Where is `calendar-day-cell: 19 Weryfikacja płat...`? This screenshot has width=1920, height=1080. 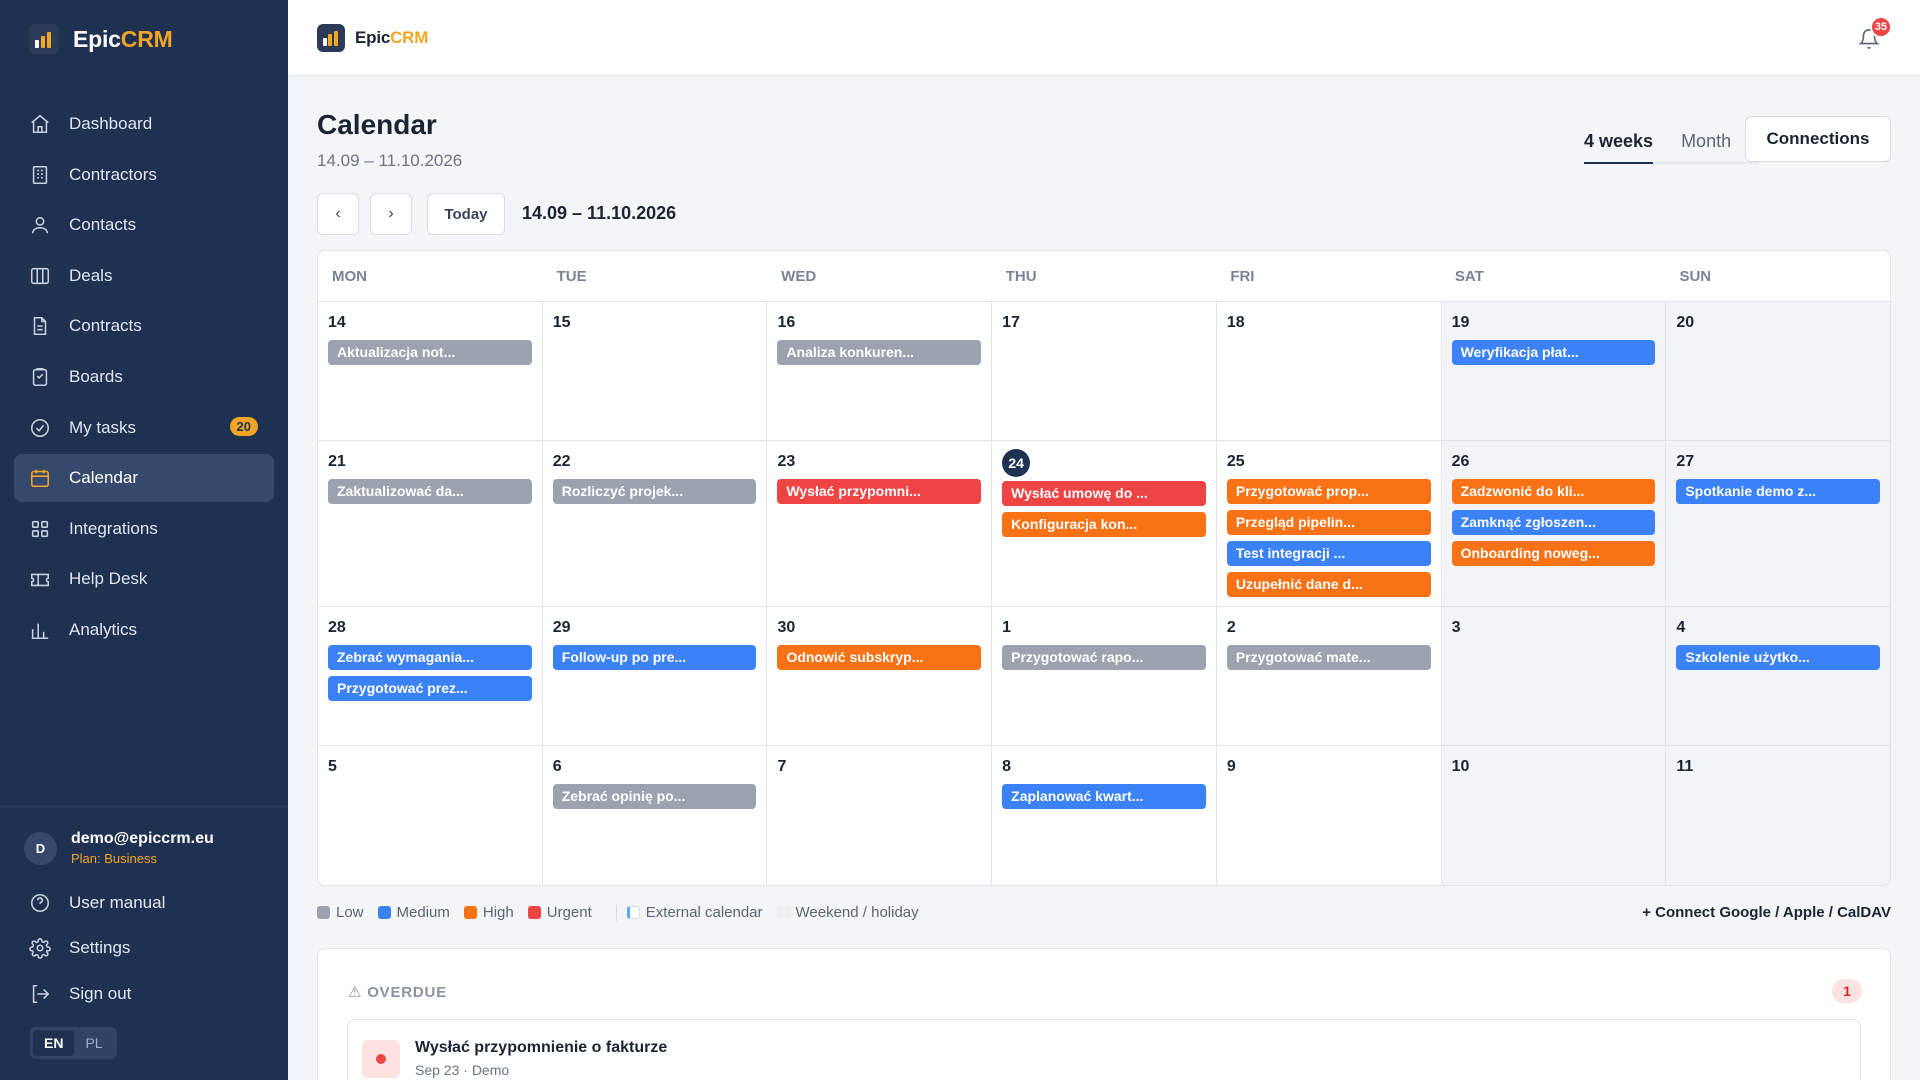
calendar-day-cell: 19 Weryfikacja płat... is located at coordinates (1554, 371).